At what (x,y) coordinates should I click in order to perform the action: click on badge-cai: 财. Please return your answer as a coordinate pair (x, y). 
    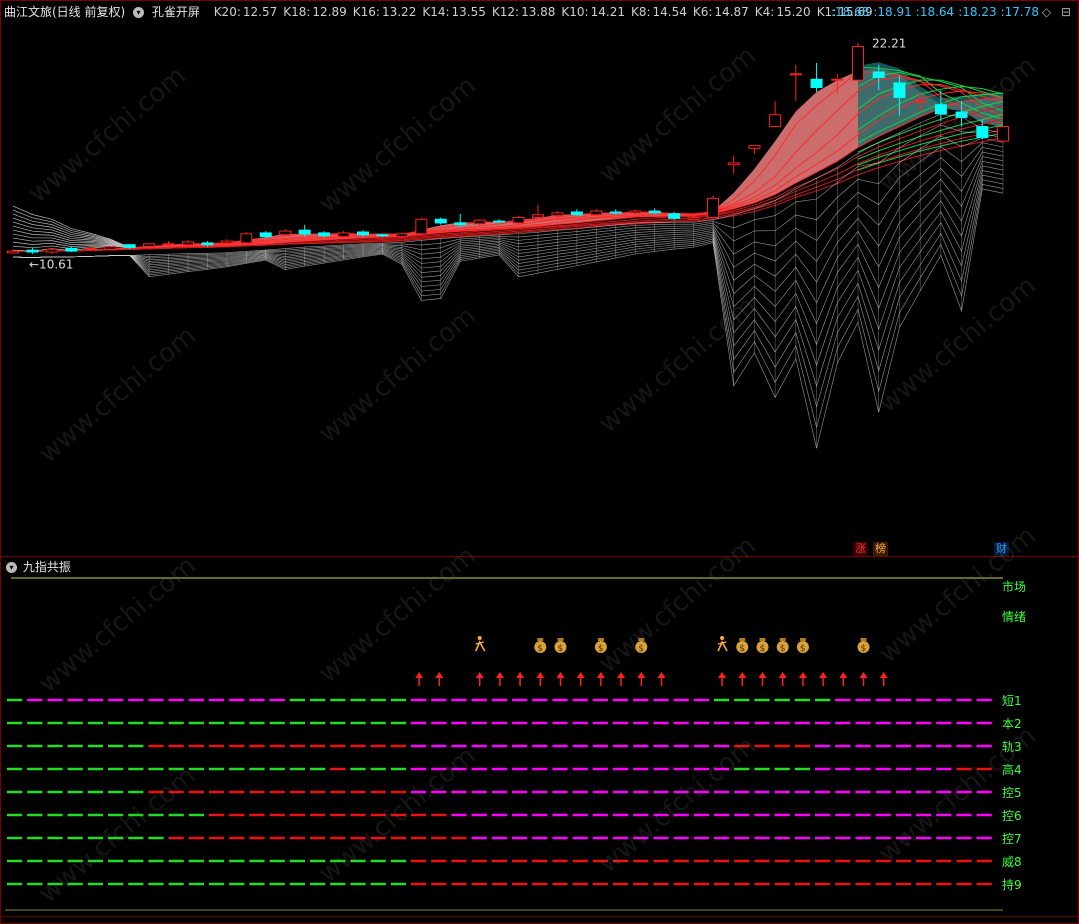
    Looking at the image, I should click on (1001, 549).